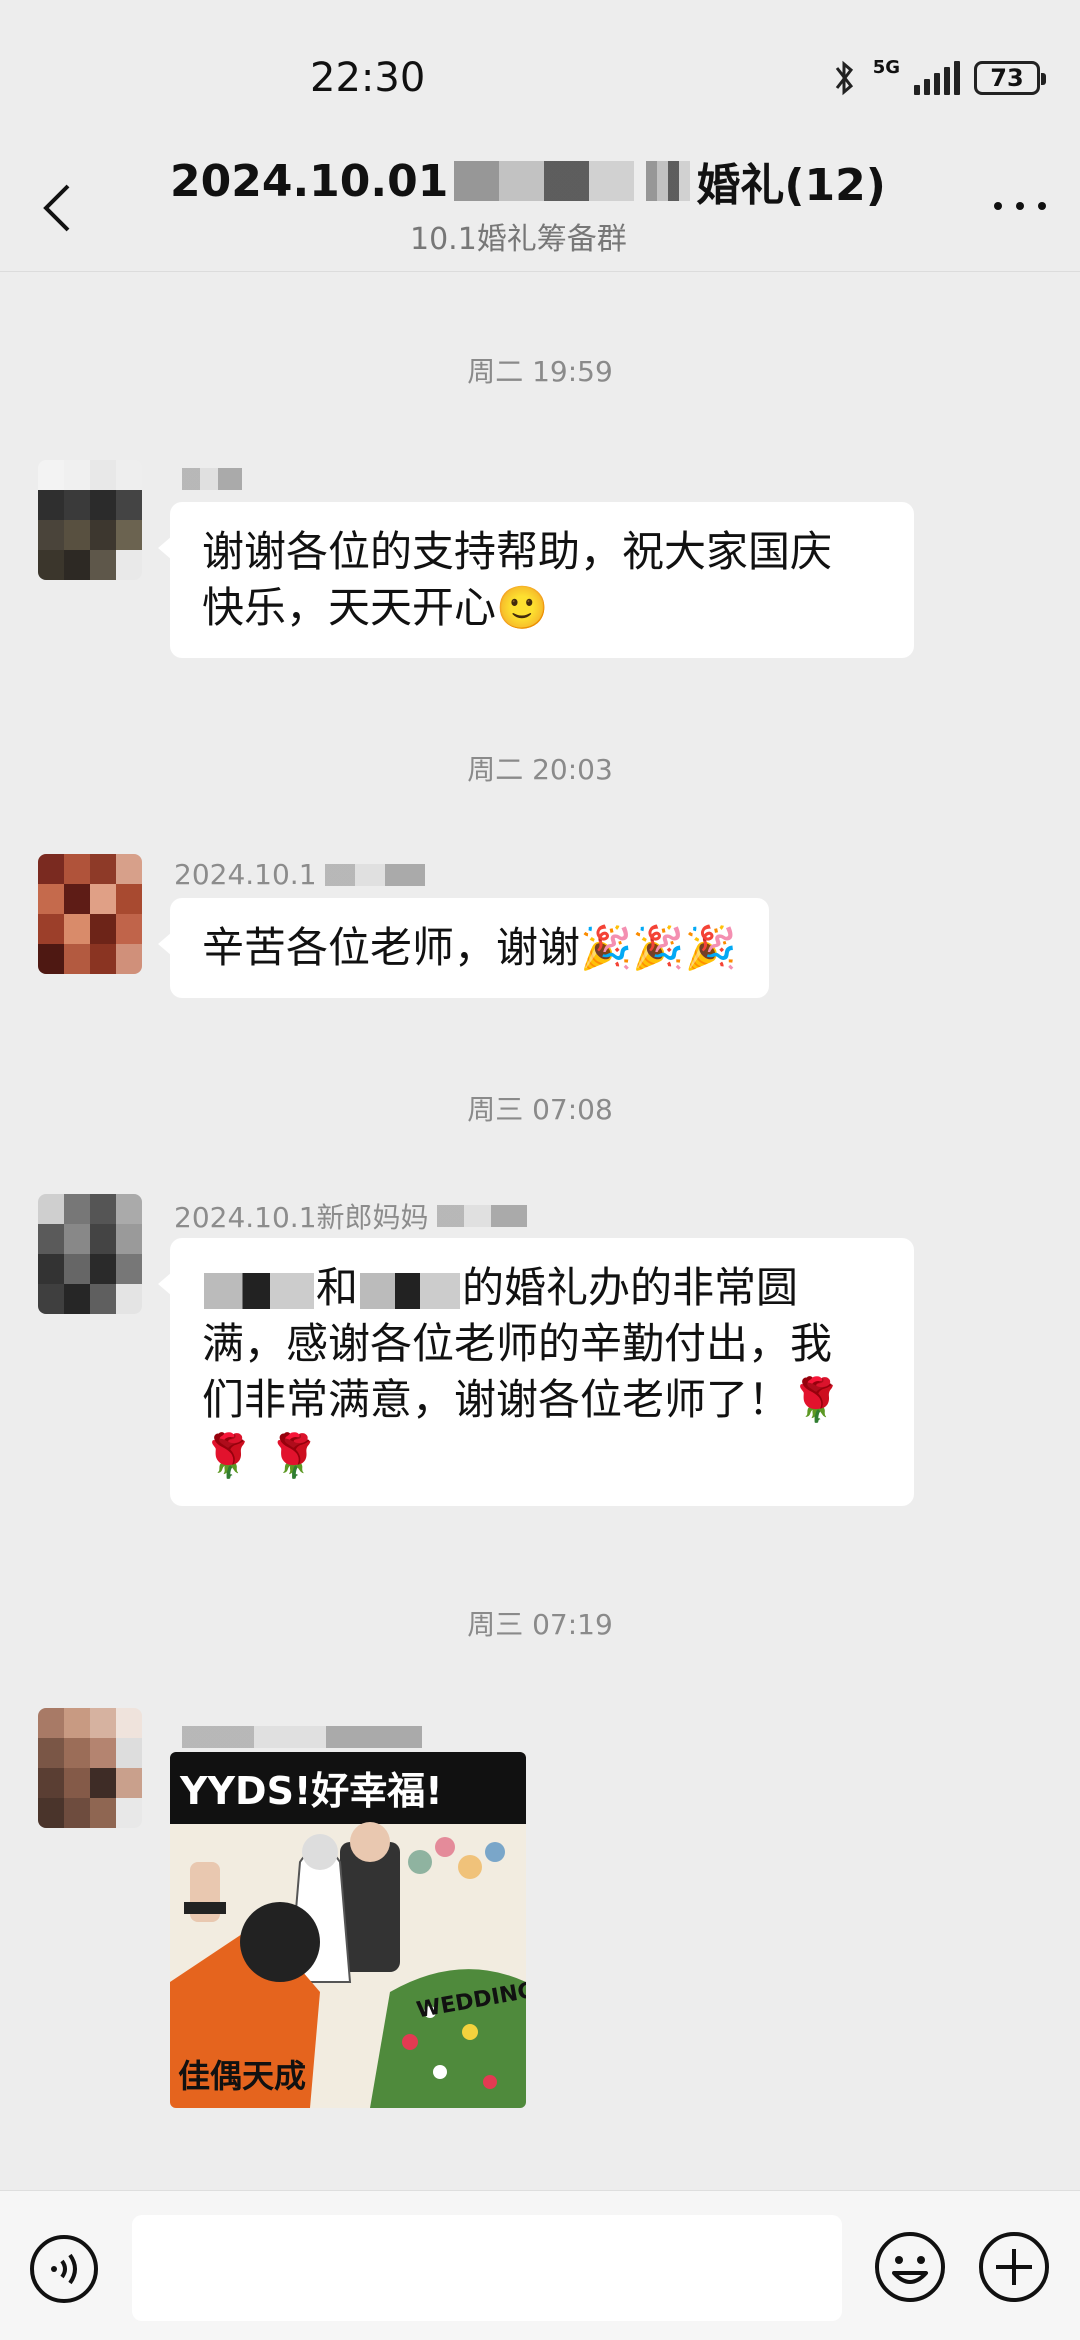  What do you see at coordinates (242, 2076) in the screenshot?
I see `image-text-bottom: 佳偶天成` at bounding box center [242, 2076].